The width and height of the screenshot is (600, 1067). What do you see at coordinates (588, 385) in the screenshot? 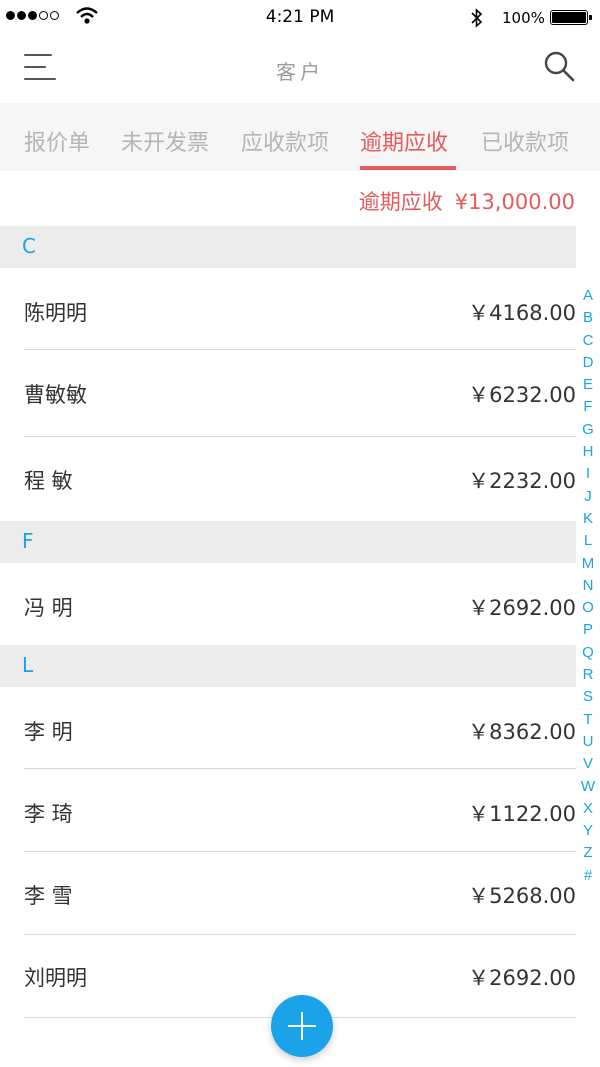
I see `index-letter: E` at bounding box center [588, 385].